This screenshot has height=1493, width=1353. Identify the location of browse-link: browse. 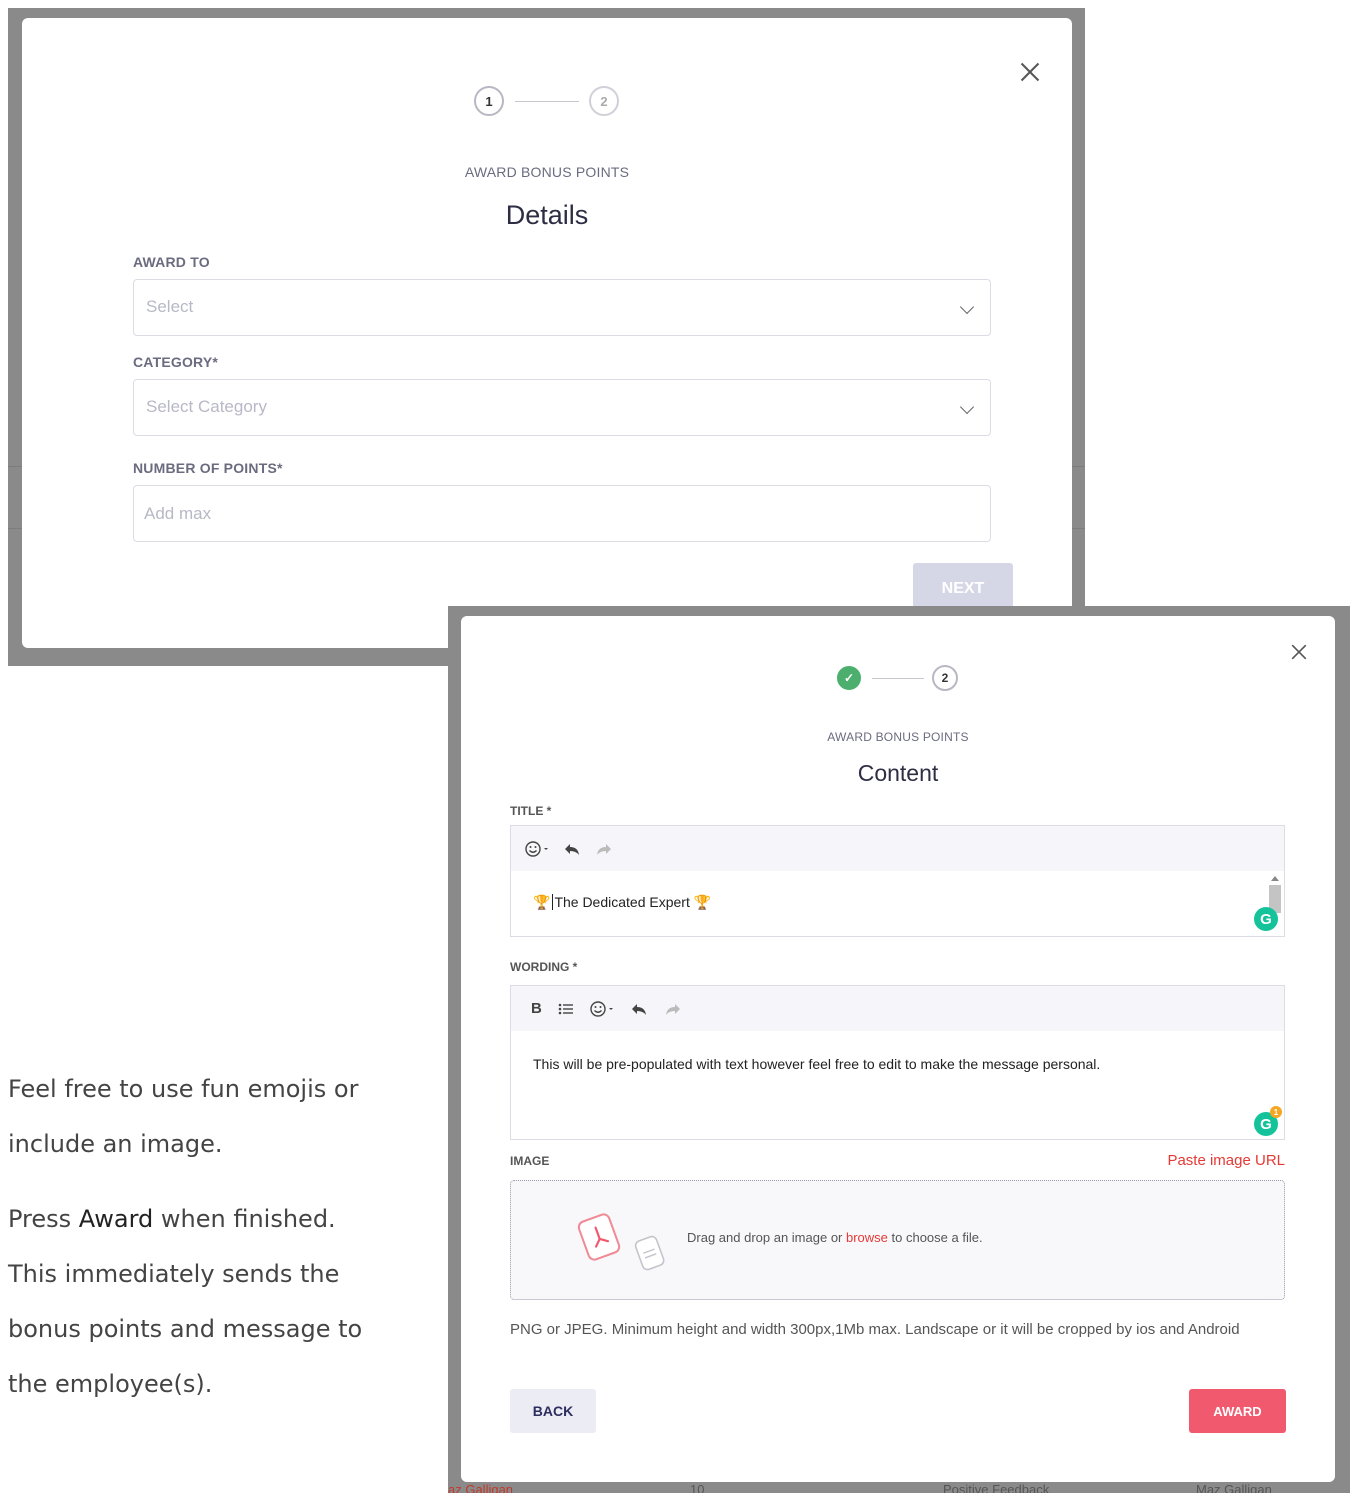
(867, 1237).